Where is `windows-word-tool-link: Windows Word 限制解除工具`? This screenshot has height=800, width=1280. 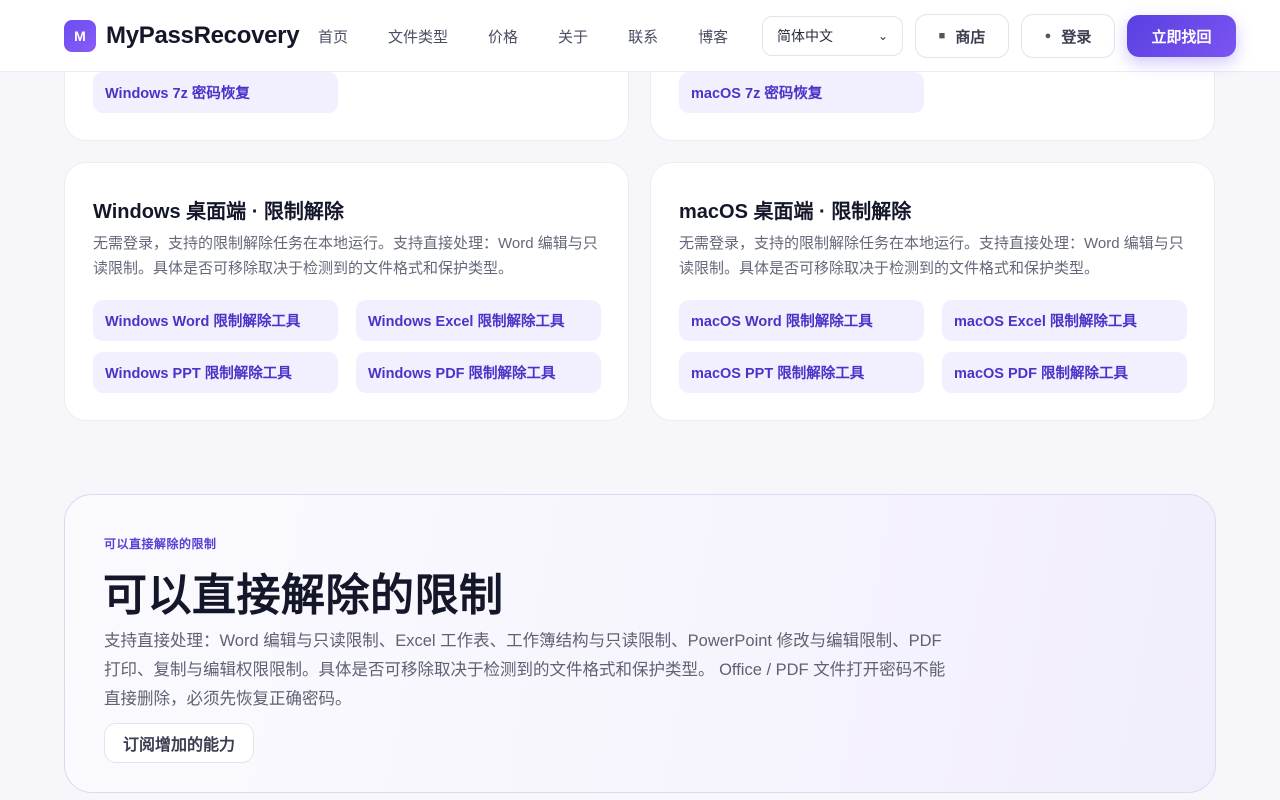
windows-word-tool-link: Windows Word 限制解除工具 is located at coordinates (215, 320).